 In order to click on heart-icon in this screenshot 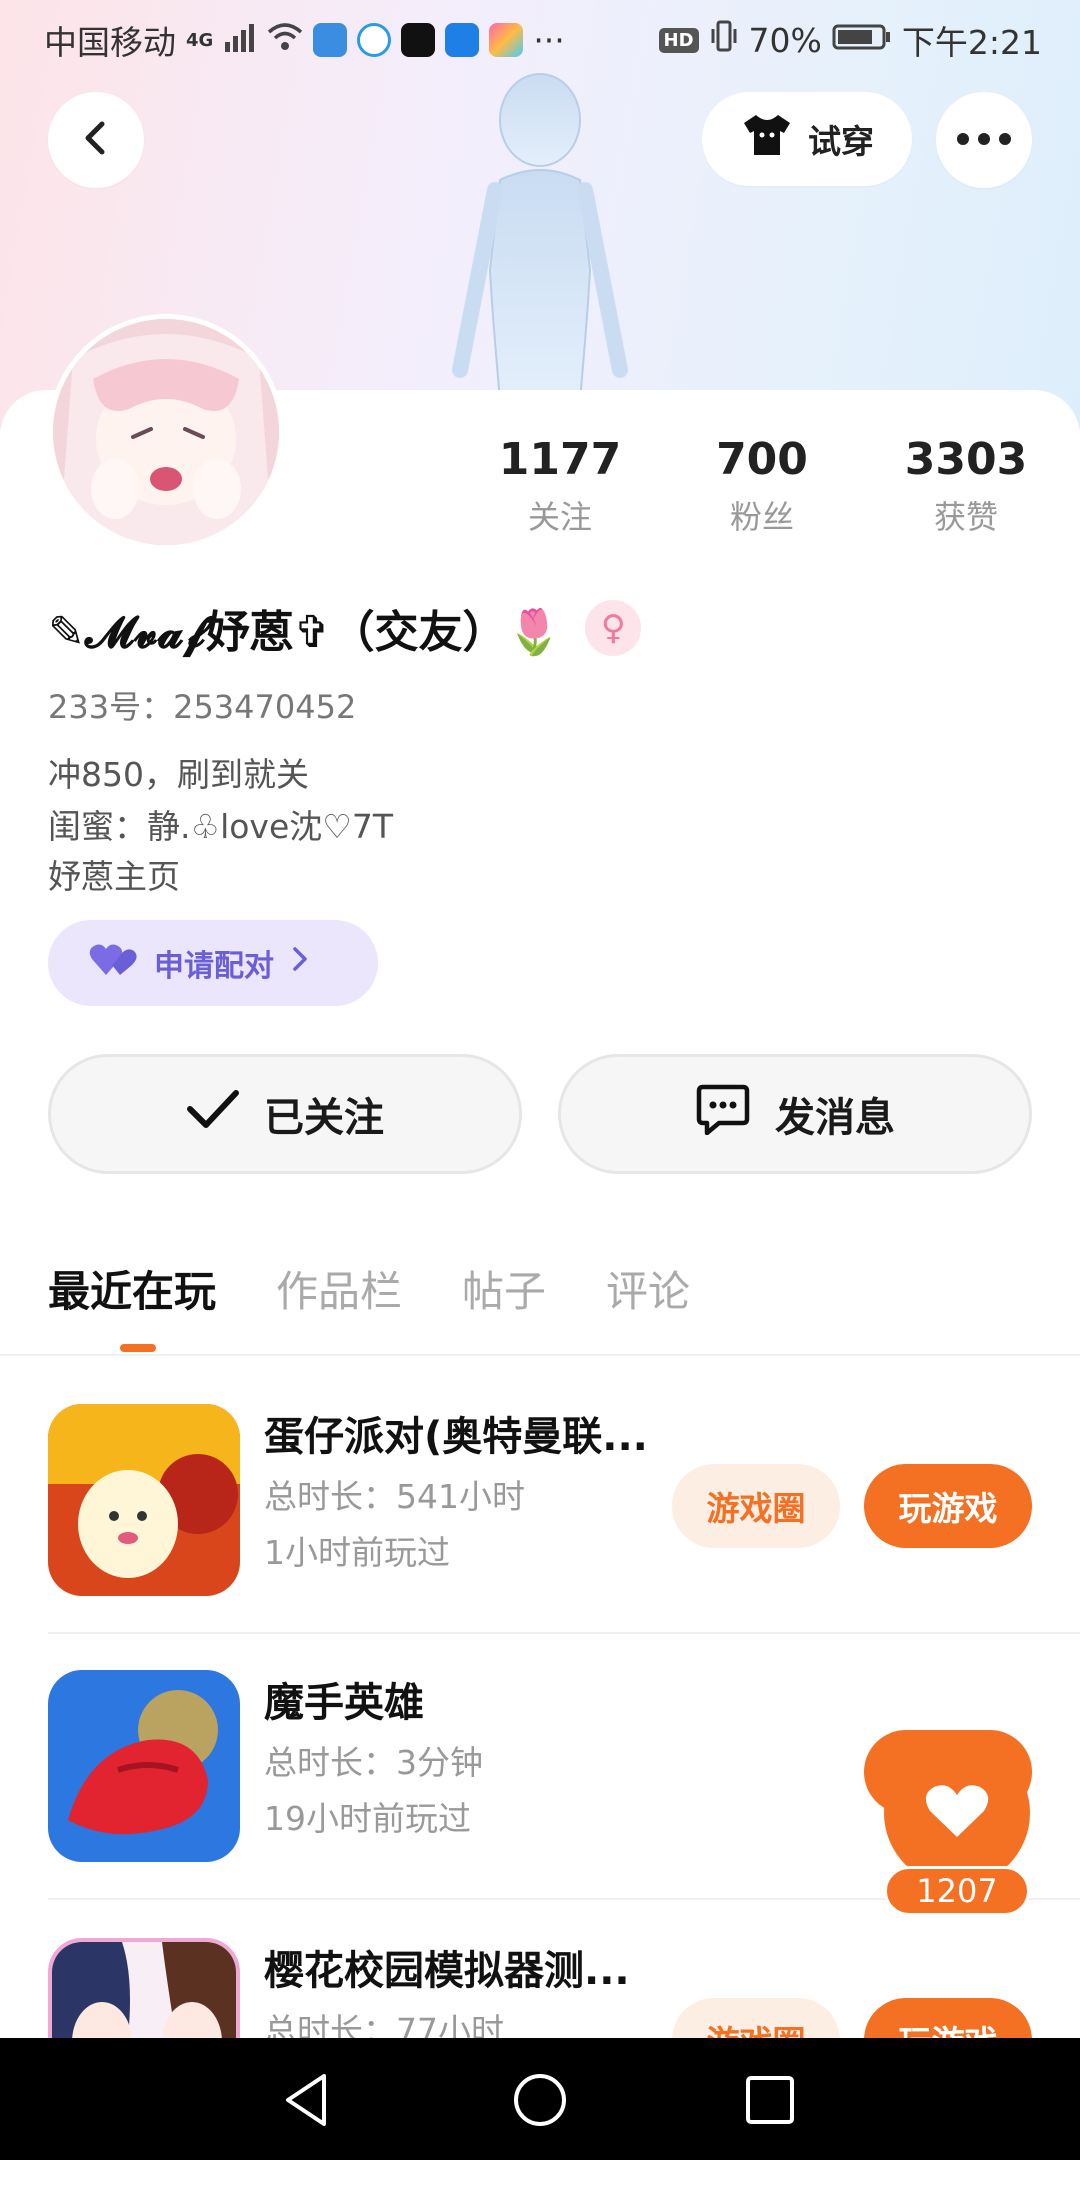, I will do `click(957, 1813)`.